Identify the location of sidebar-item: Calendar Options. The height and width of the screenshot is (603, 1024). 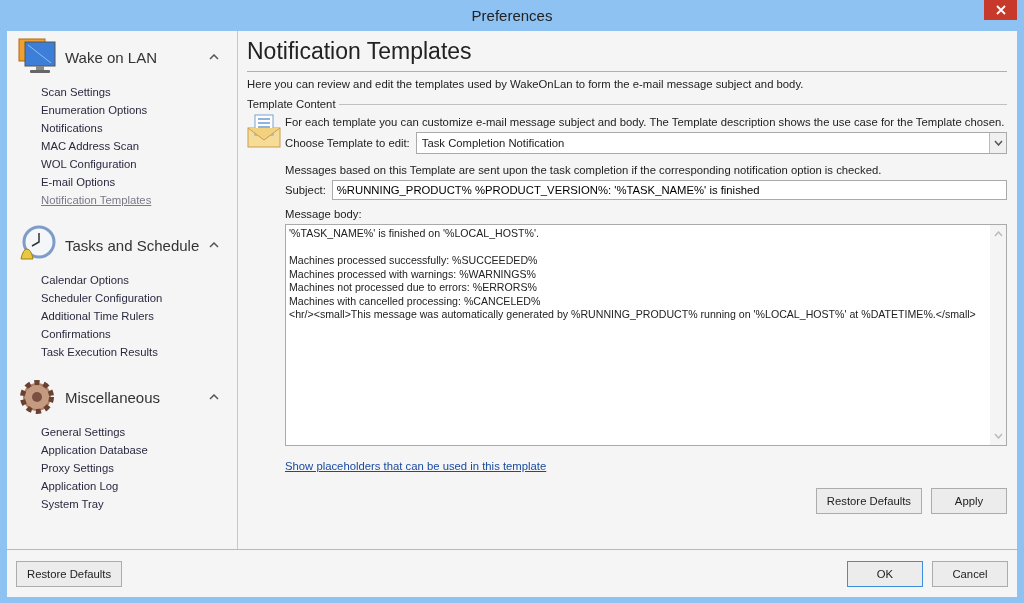
(85, 280).